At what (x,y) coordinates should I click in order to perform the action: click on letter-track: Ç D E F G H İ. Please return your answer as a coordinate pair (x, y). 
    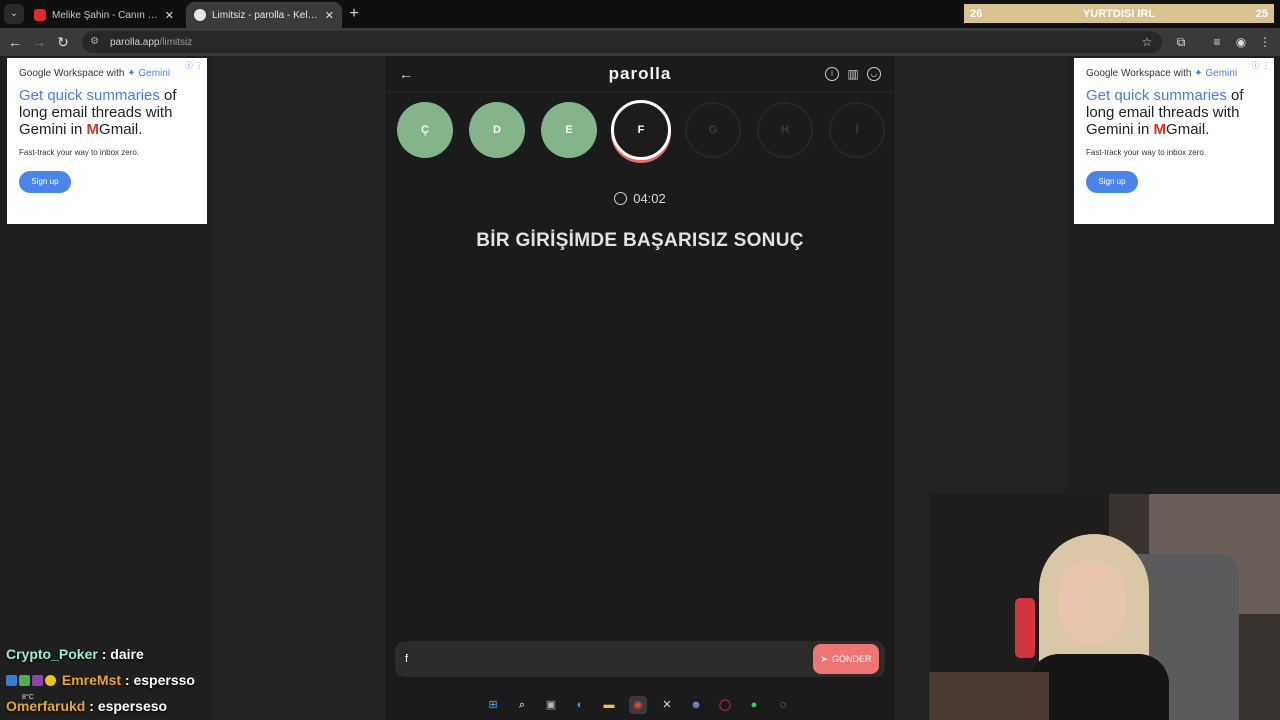
    Looking at the image, I should click on (641, 131).